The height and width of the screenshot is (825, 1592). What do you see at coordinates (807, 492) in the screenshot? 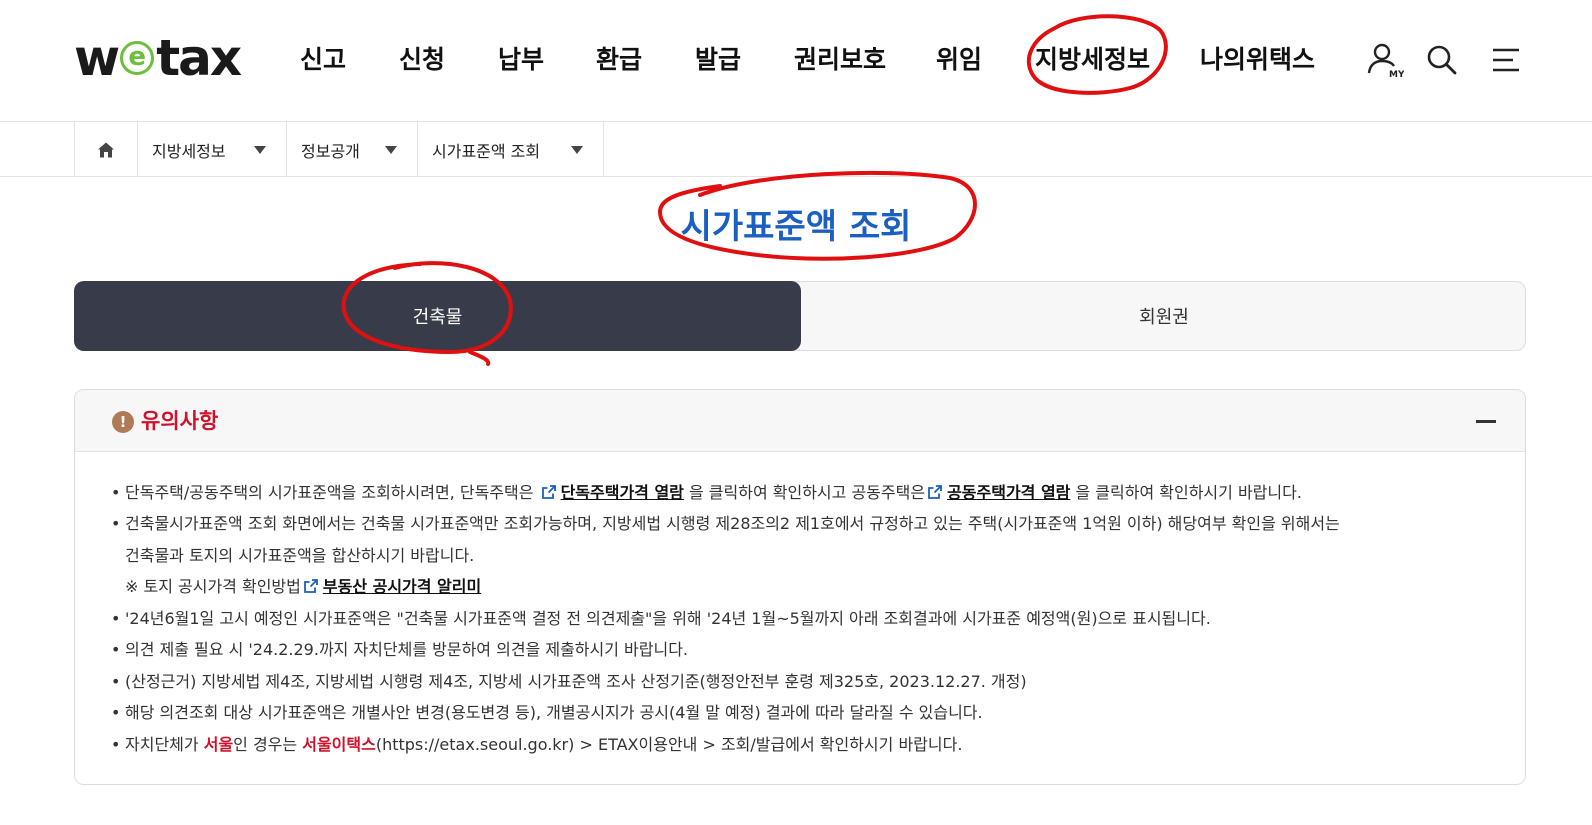
I see `notice-text: 을 클릭하여 확인하시고 공동주택은` at bounding box center [807, 492].